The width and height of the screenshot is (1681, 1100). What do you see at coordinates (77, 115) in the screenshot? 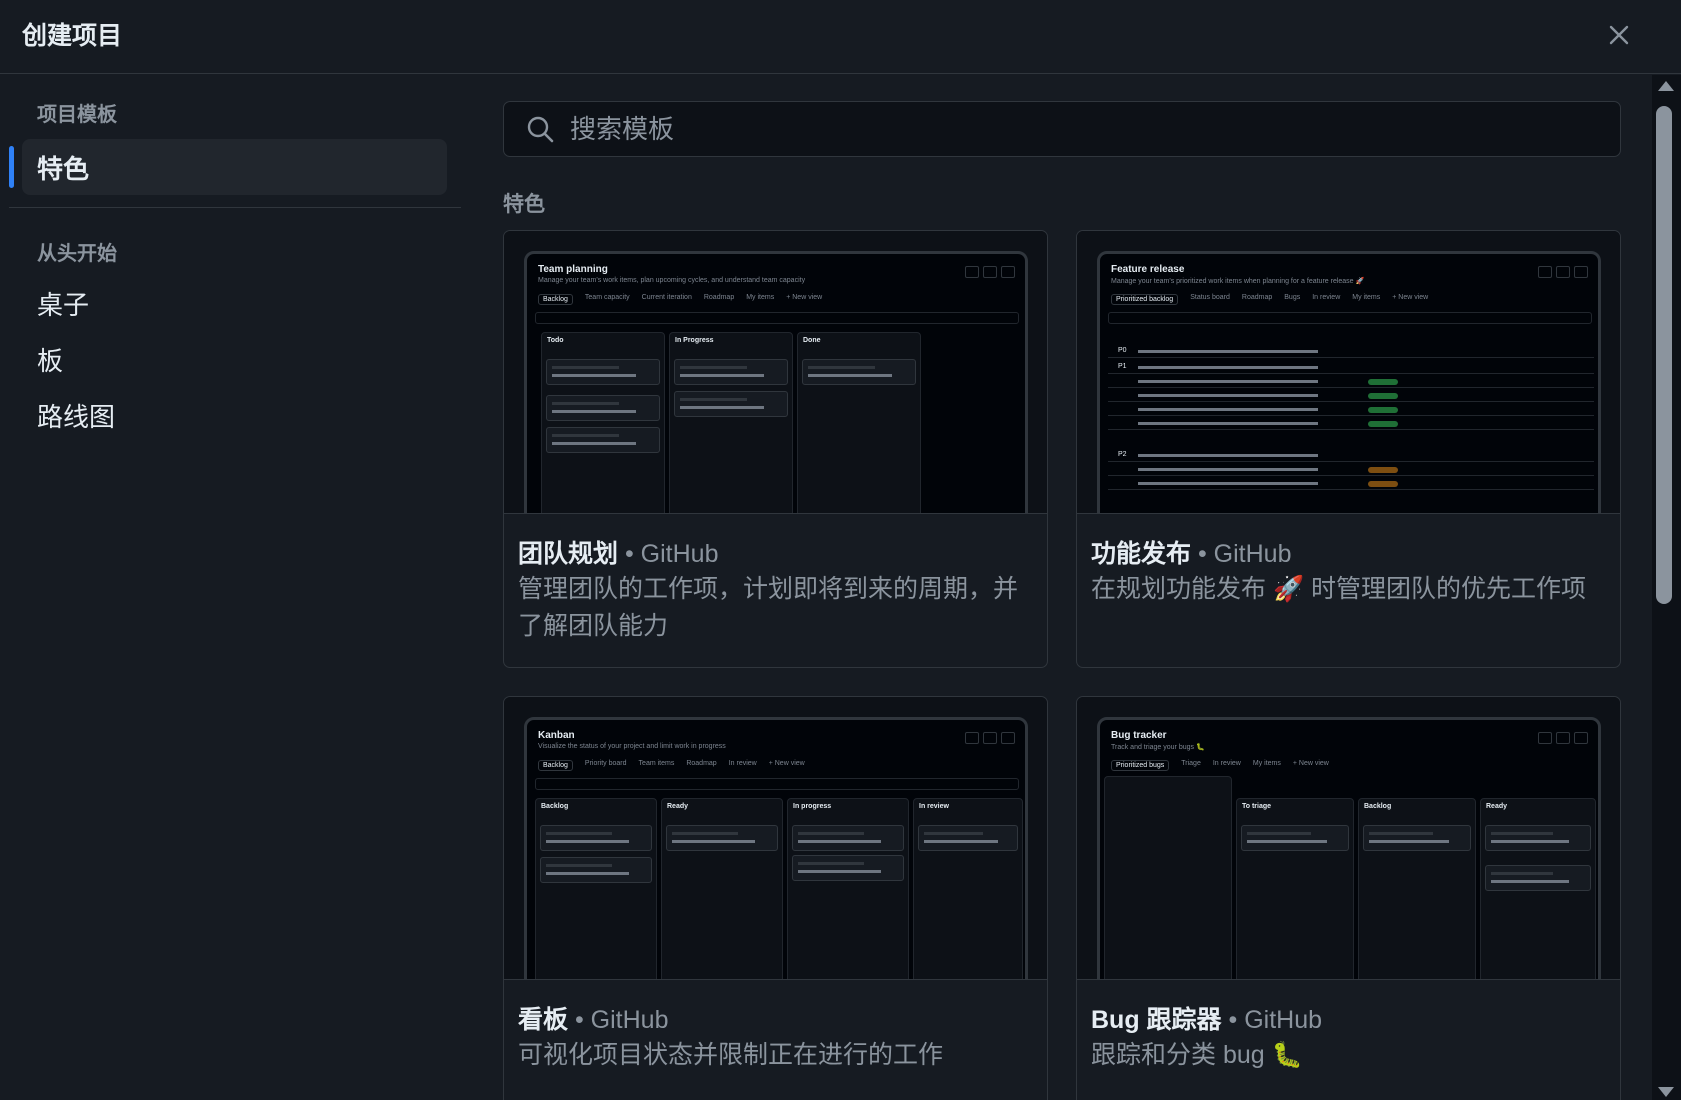
I see `templates-heading: 项目模板` at bounding box center [77, 115].